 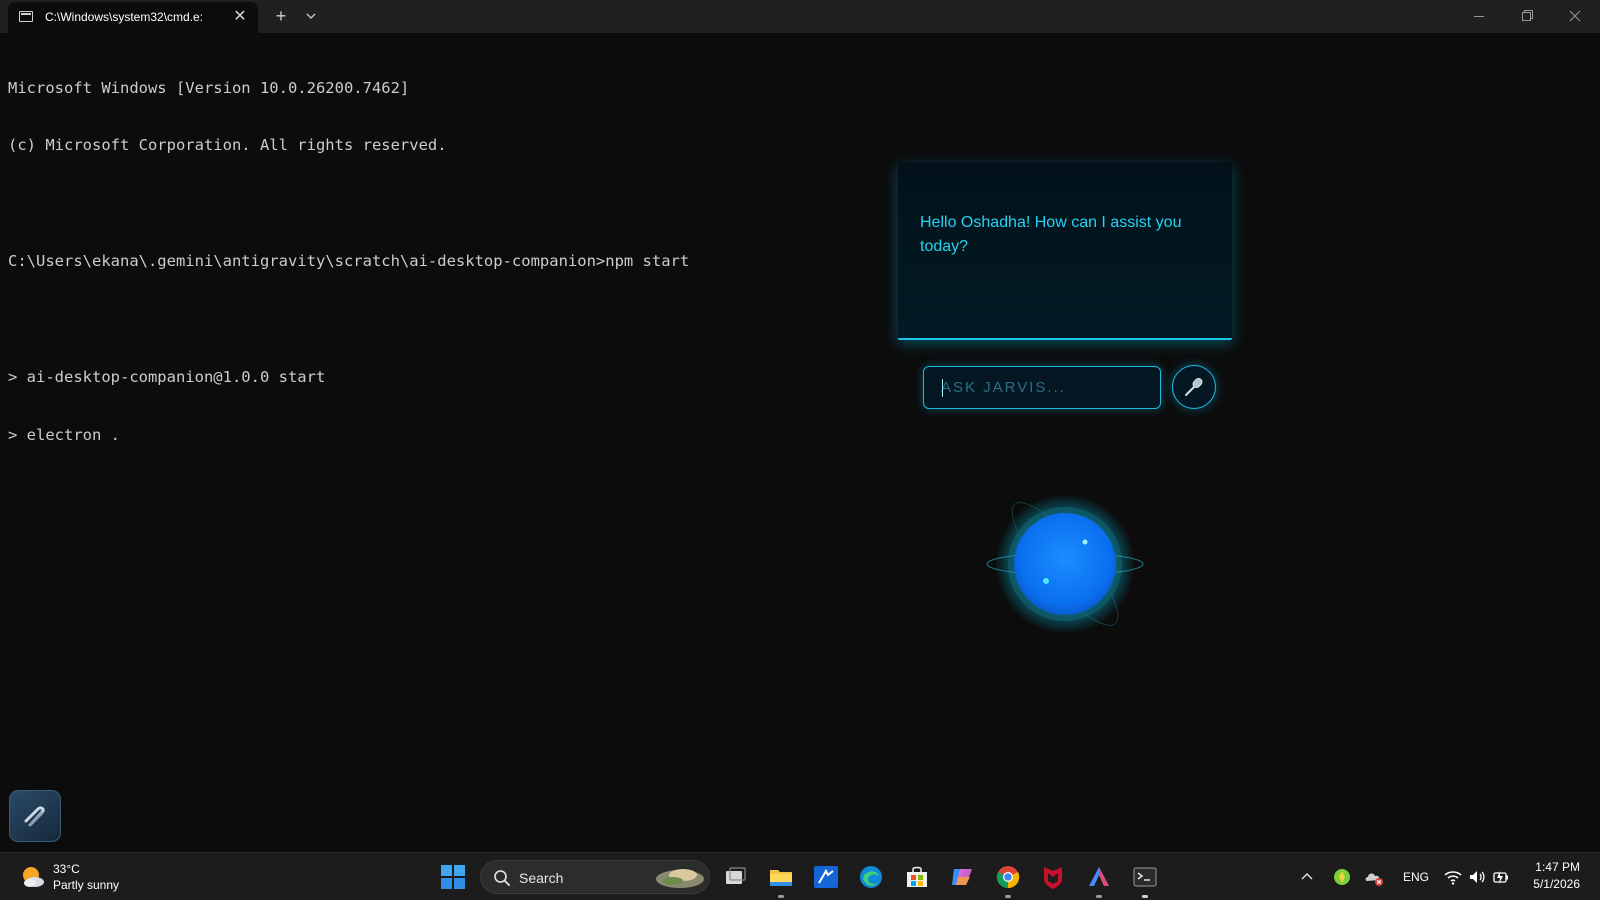 What do you see at coordinates (64, 434) in the screenshot?
I see `terminal-line: > electron .` at bounding box center [64, 434].